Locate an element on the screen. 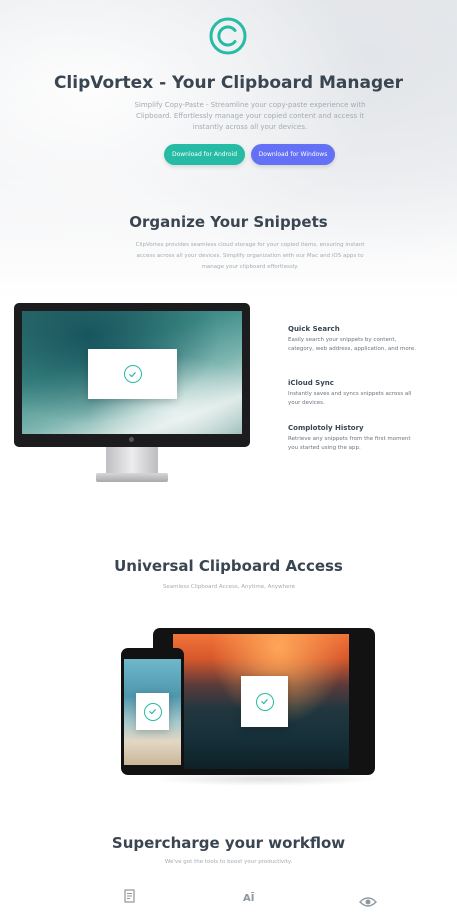  monitor-check-card is located at coordinates (132, 374).